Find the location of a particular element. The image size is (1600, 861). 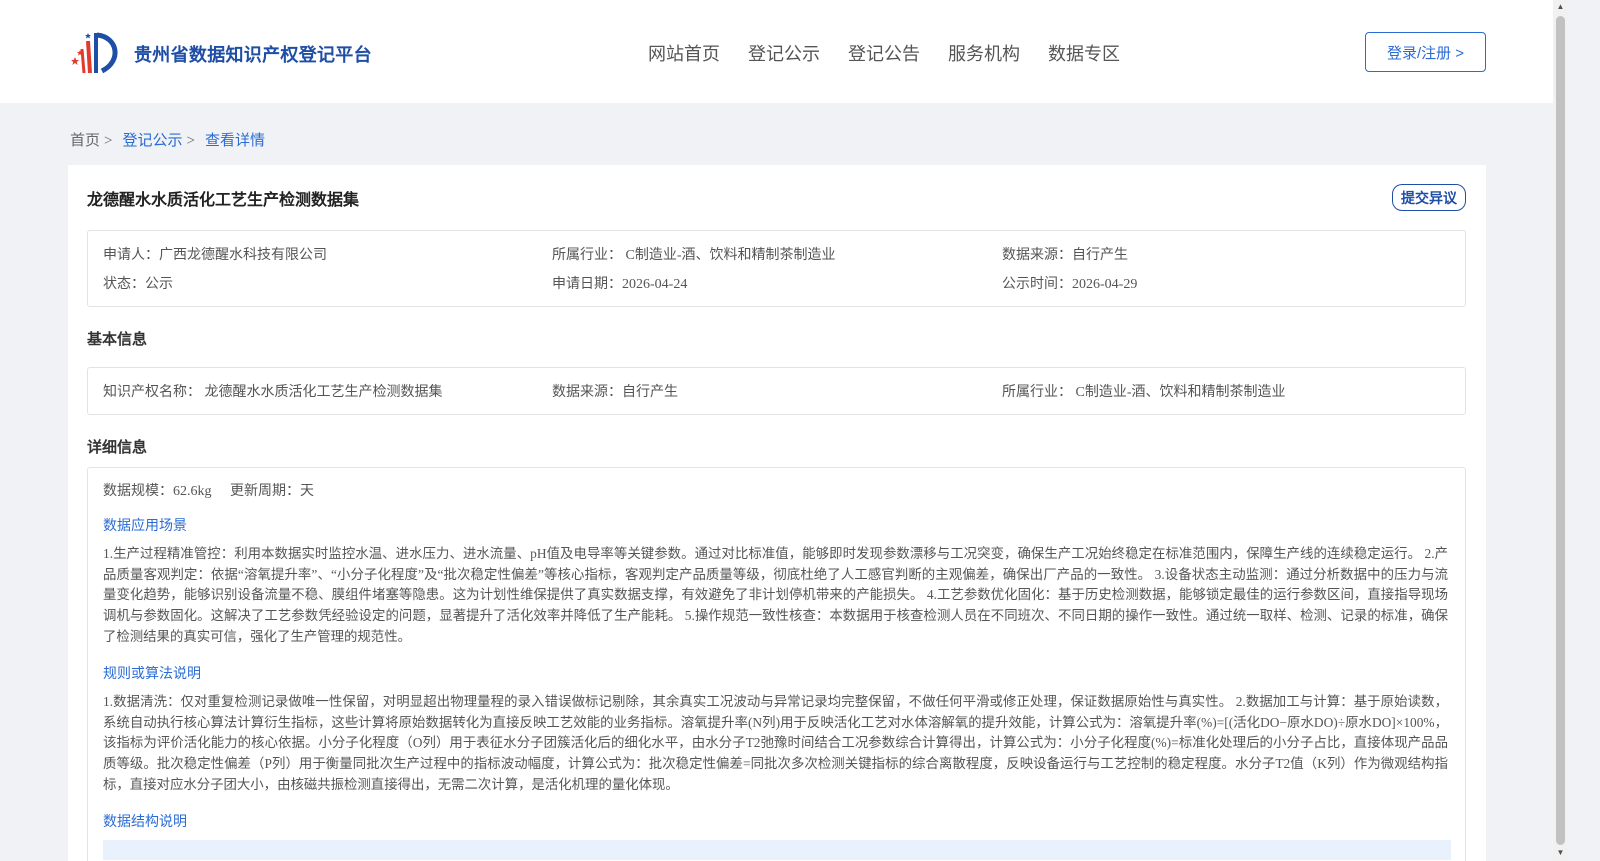

scroll-up-arrow-icon: ▲ is located at coordinates (1560, 7).